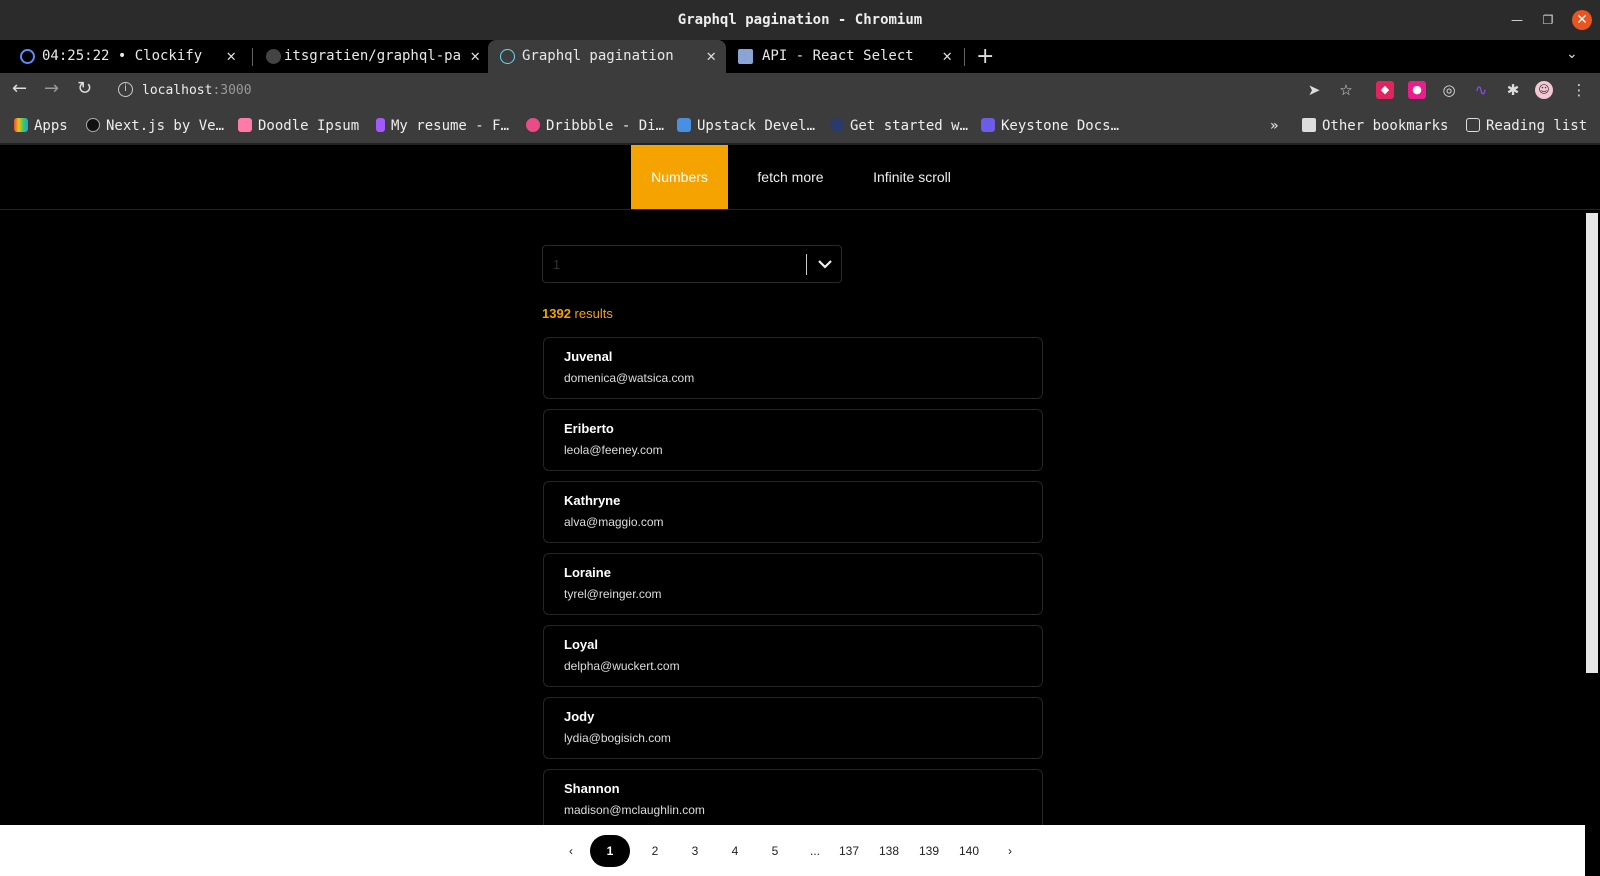 The height and width of the screenshot is (876, 1600). I want to click on tab-clockify: 04:25:22 • Clockify ✕, so click(127, 56).